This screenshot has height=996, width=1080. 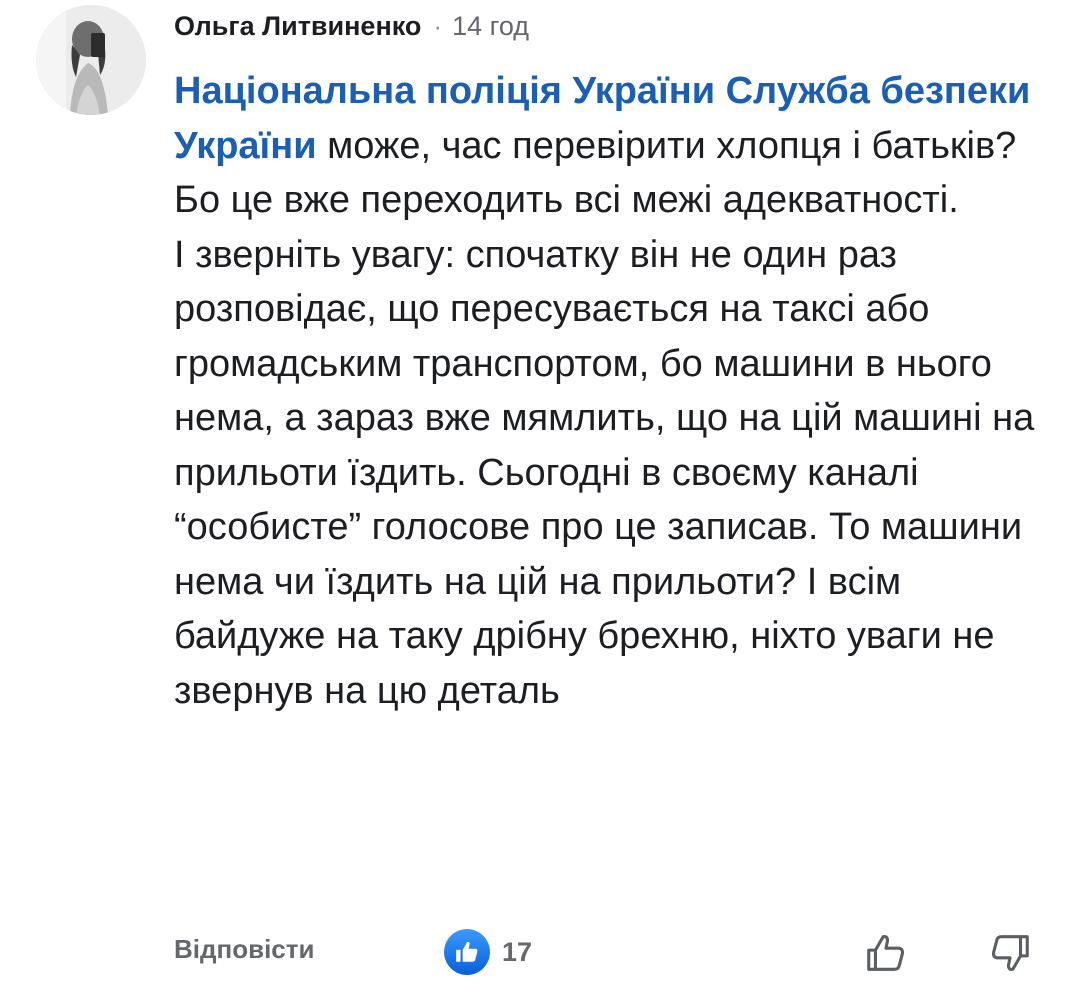 I want to click on downvote-button, so click(x=1010, y=953).